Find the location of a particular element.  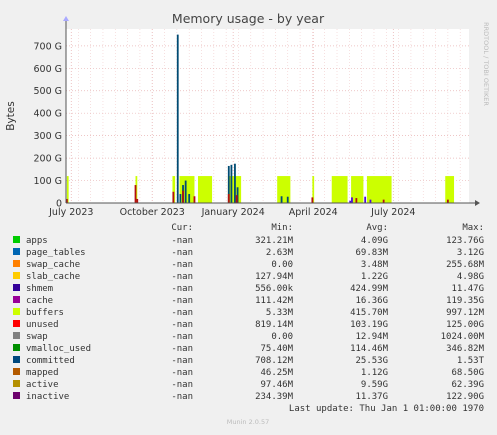

legend-max: 3.12G is located at coordinates (470, 253).